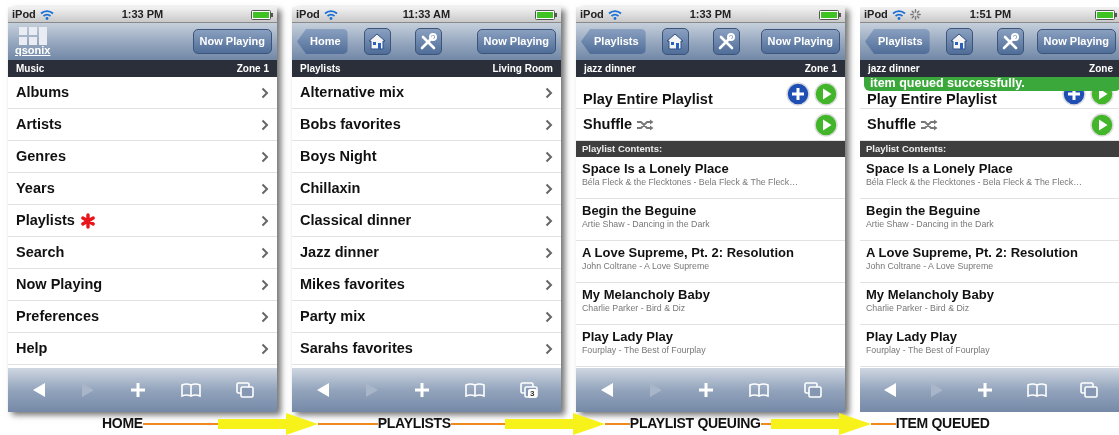 Image resolution: width=1119 pixels, height=435 pixels. I want to click on menu-item-label: Classical dinner, so click(356, 220).